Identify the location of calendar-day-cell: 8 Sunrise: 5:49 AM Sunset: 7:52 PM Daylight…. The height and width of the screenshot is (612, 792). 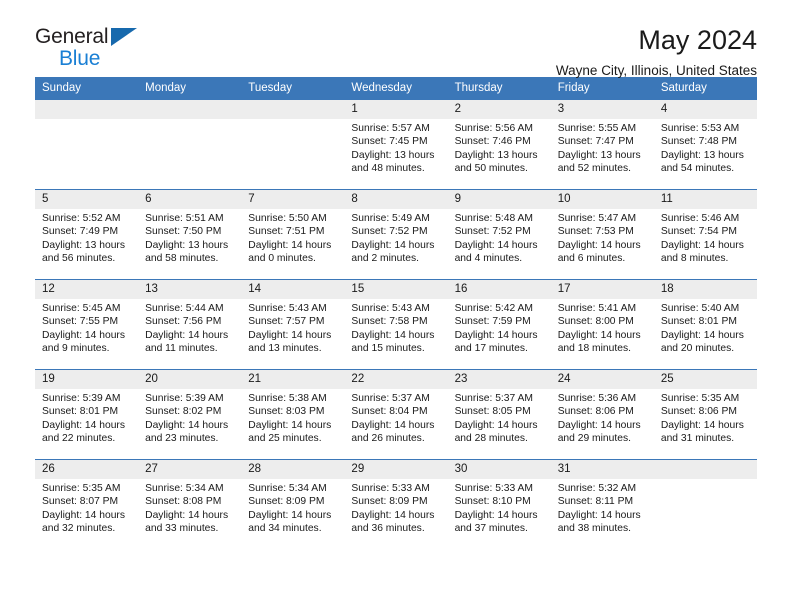
(396, 234).